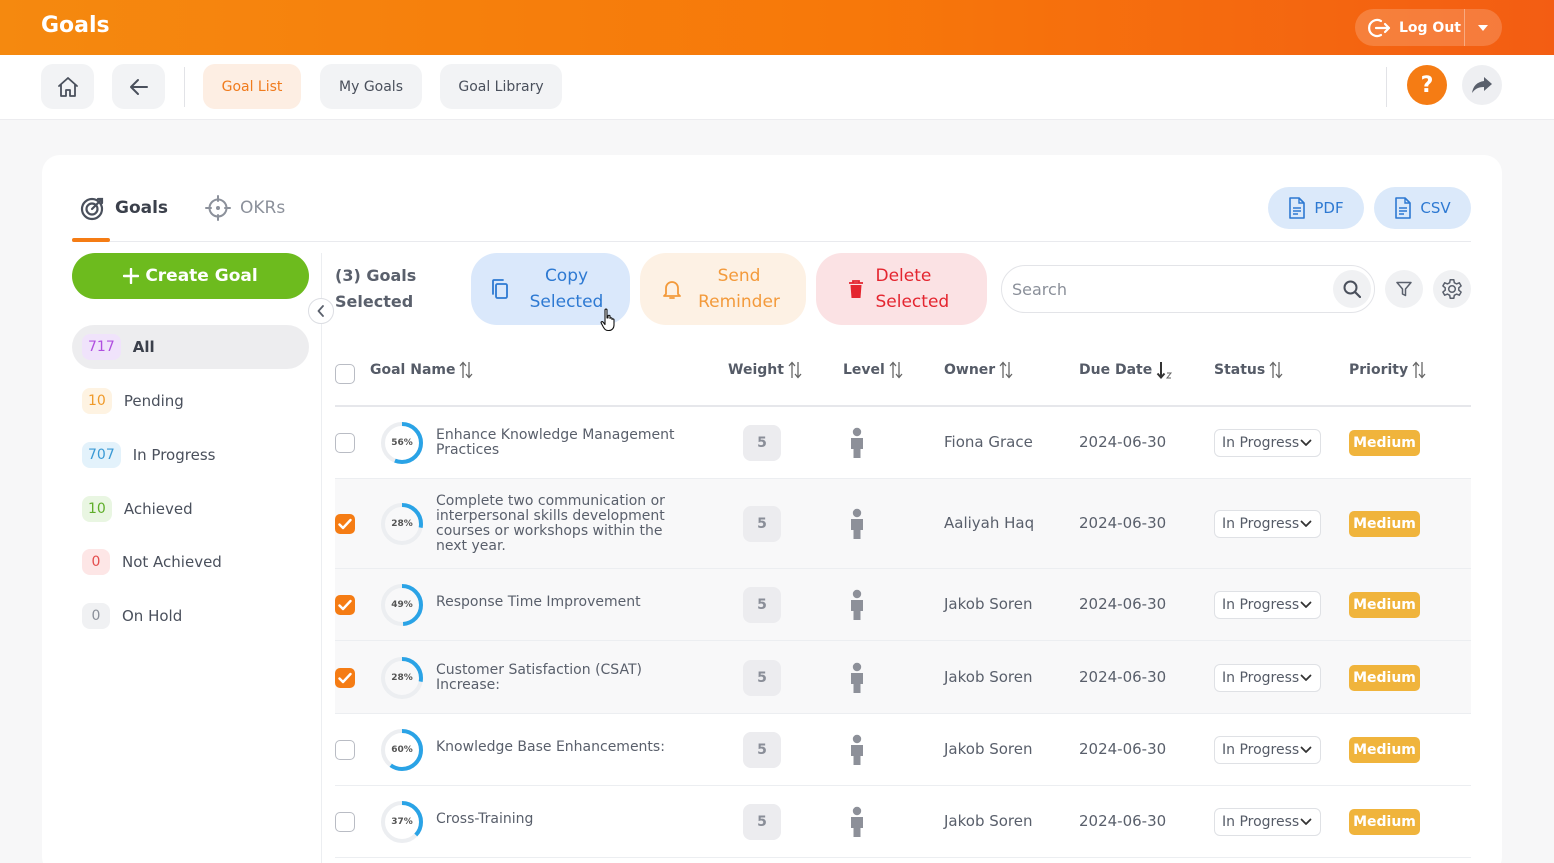  Describe the element at coordinates (1126, 370) in the screenshot. I see `column-due-date: Due Date` at that location.